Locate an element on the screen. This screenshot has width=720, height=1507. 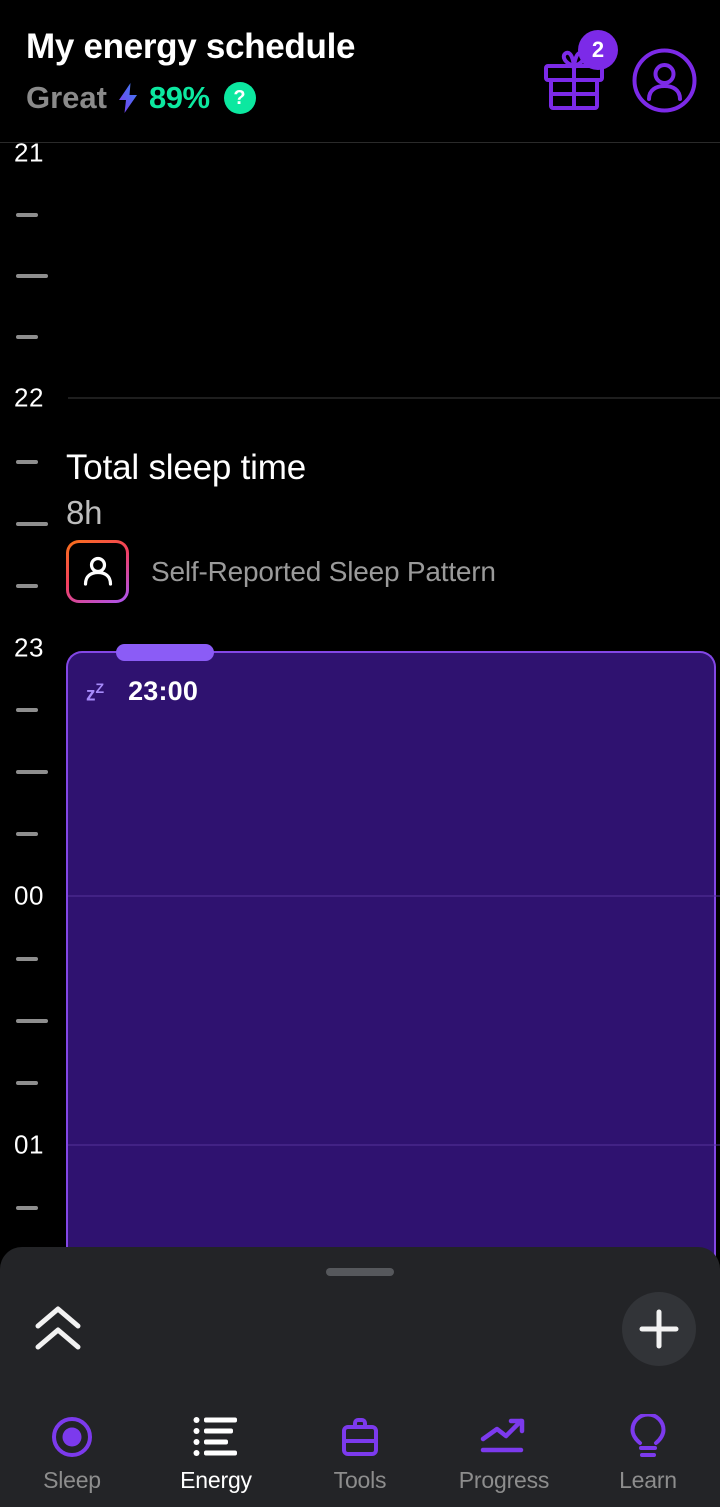
sheet-drag-handle is located at coordinates (360, 1272).